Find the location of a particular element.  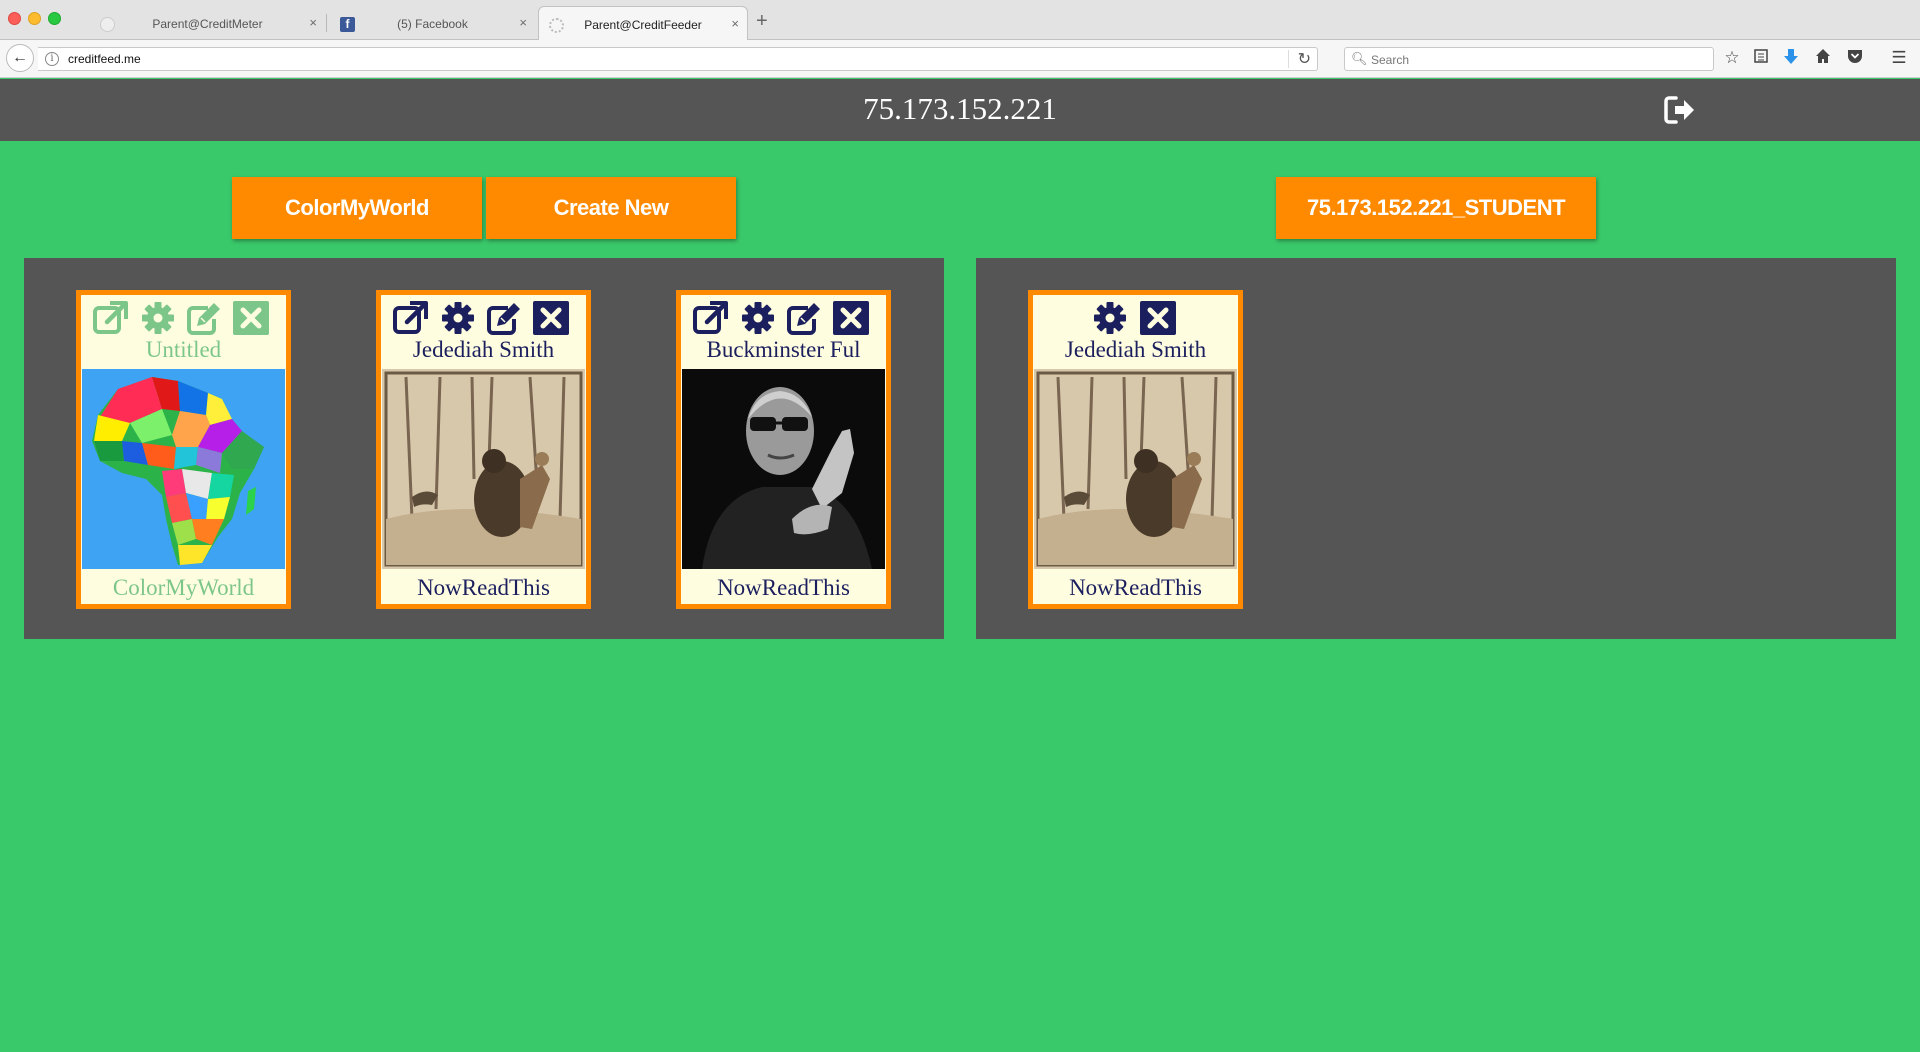

reading-list-icon is located at coordinates (1761, 58).